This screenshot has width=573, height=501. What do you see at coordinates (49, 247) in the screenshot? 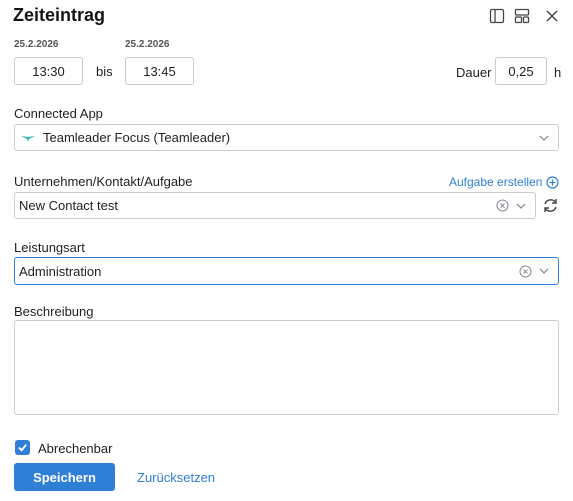
I see `service-type-label: Leistungsart` at bounding box center [49, 247].